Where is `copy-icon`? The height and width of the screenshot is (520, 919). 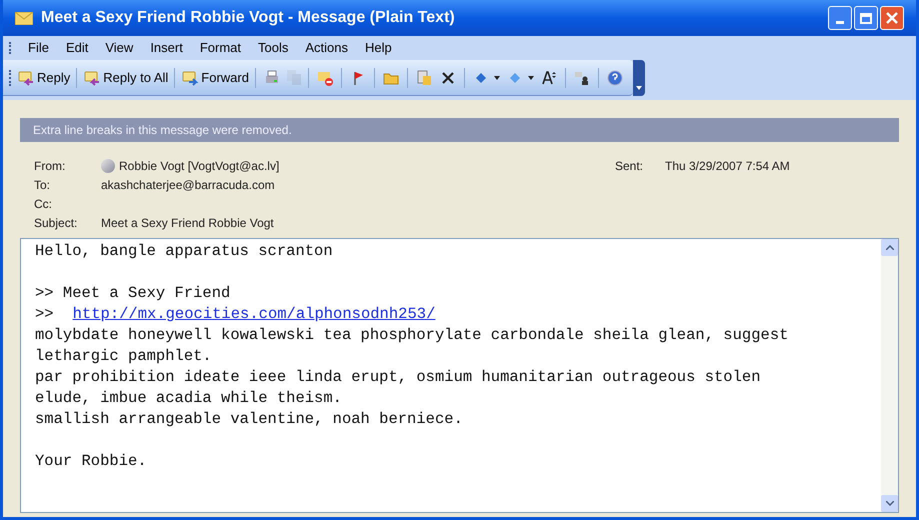
copy-icon is located at coordinates (293, 77).